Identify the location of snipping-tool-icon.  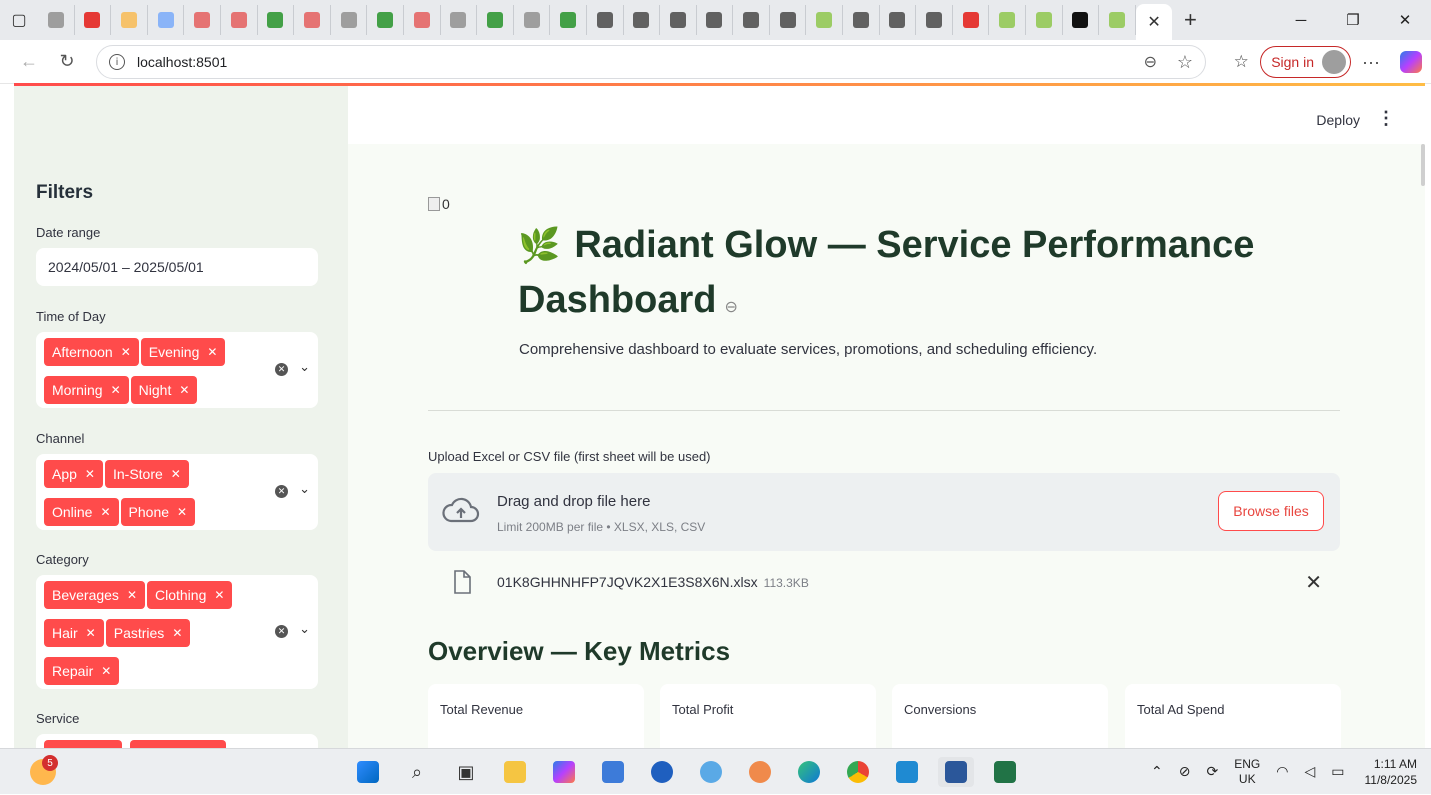
(760, 772).